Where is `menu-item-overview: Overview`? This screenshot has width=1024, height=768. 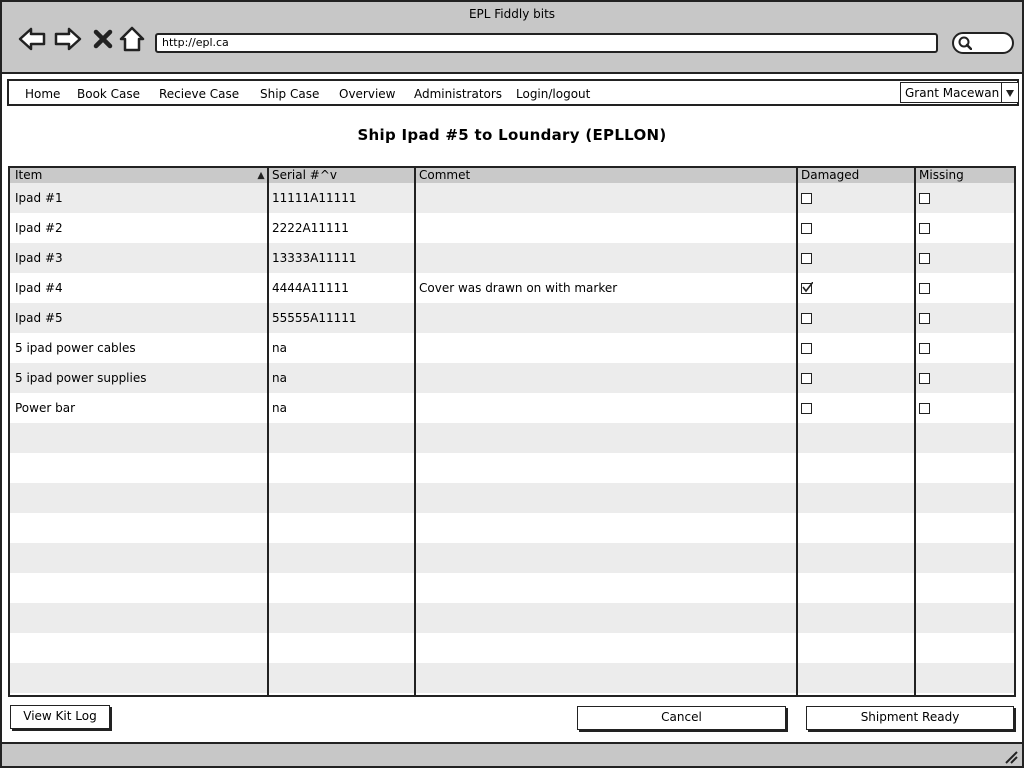 menu-item-overview: Overview is located at coordinates (367, 94).